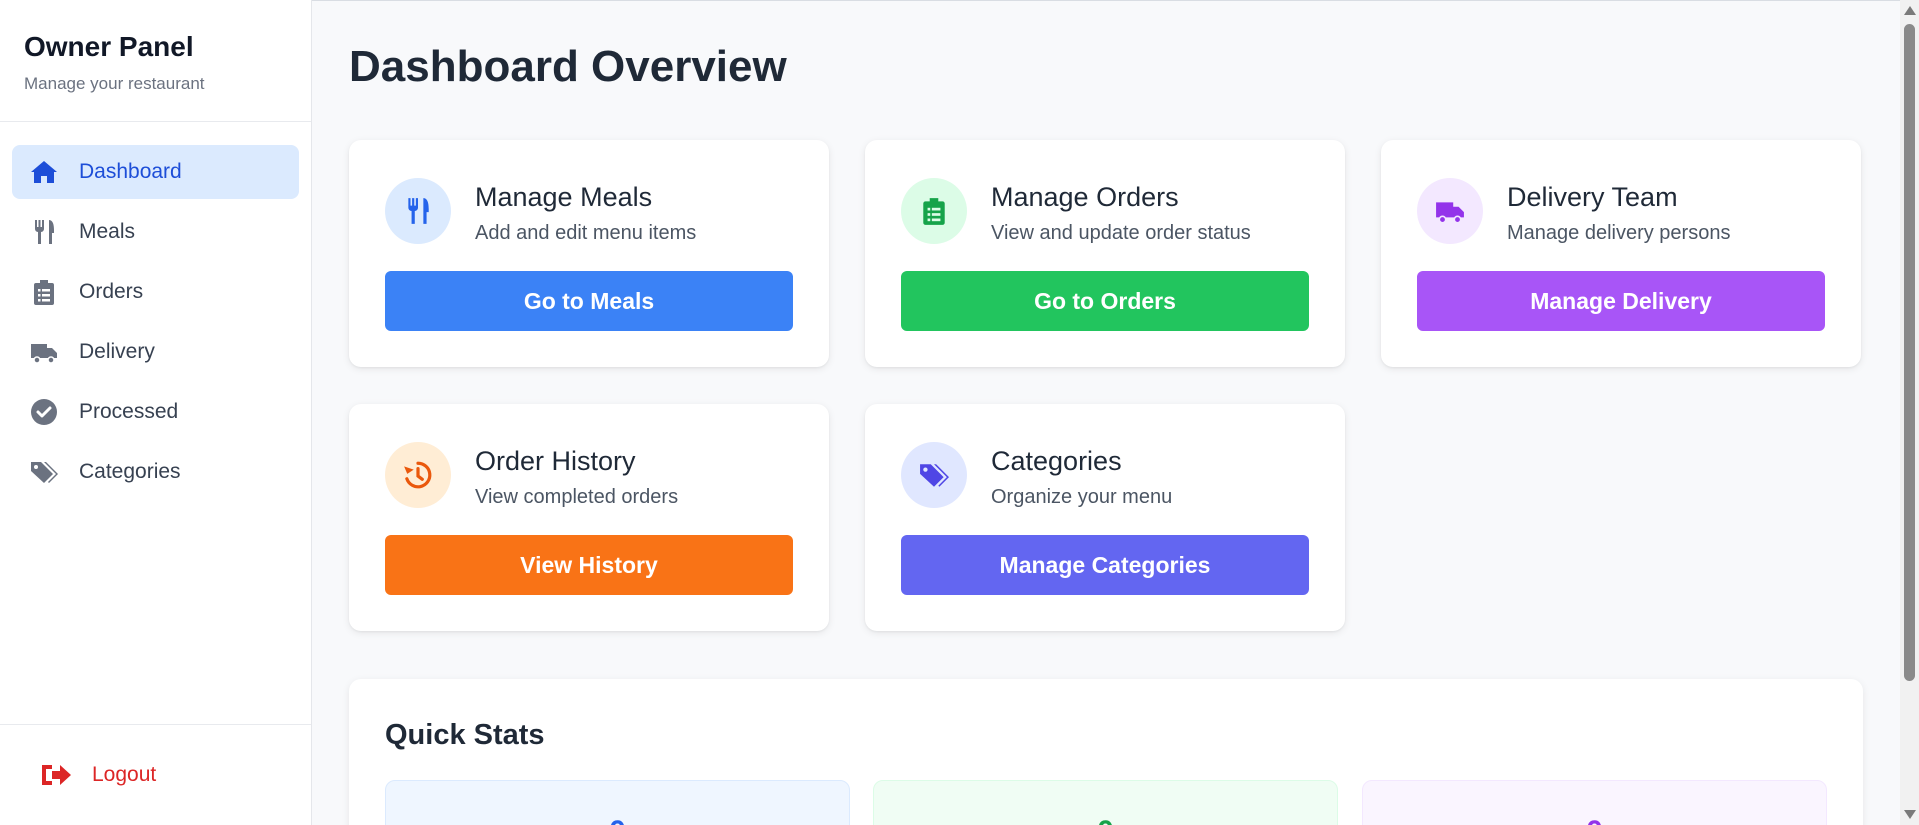 Image resolution: width=1919 pixels, height=825 pixels. Describe the element at coordinates (44, 172) in the screenshot. I see `home-icon` at that location.